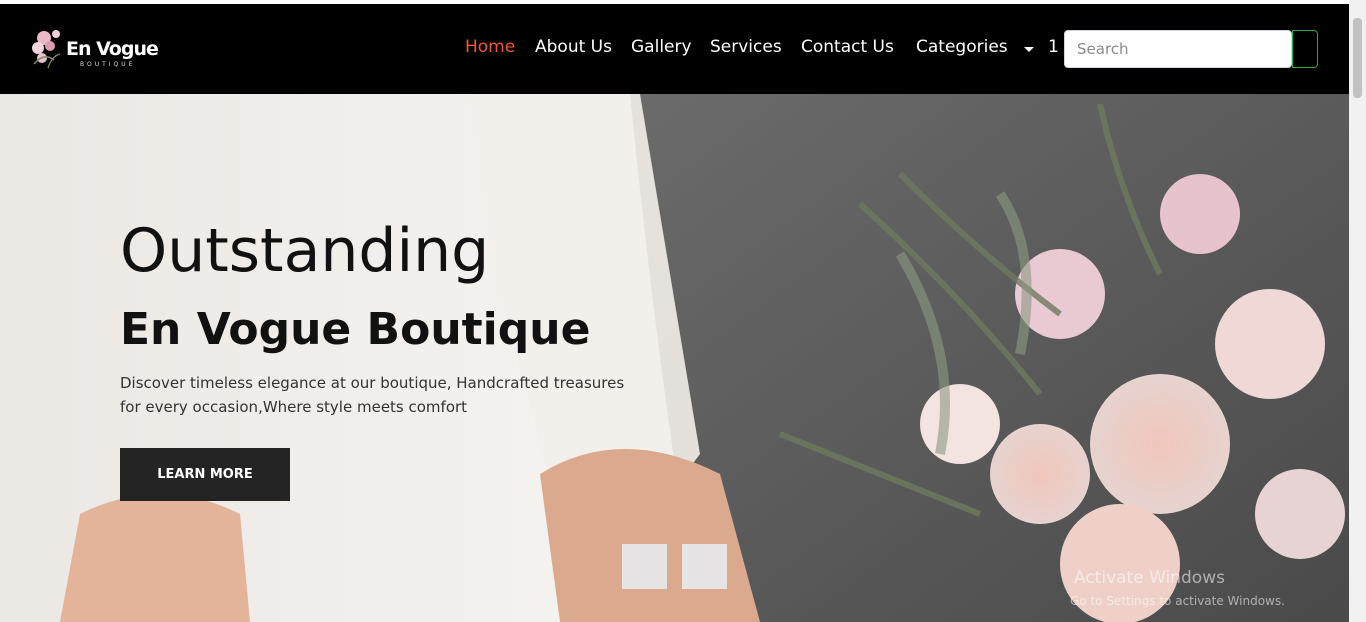  I want to click on search-input, so click(1178, 49).